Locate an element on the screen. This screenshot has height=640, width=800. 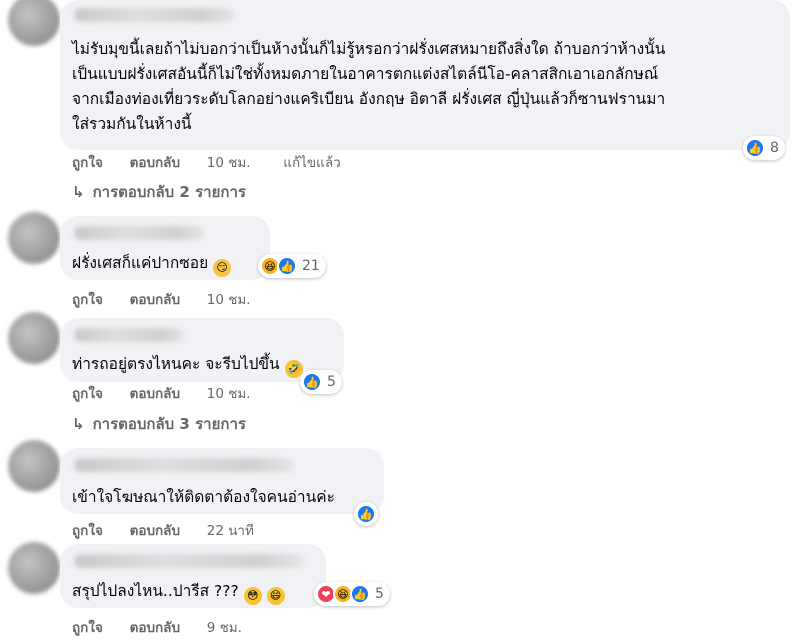
comment-text: ท่ารถอยู่ตรงไหนคะ จะรีบไปขึ้น 🤣 is located at coordinates (187, 364).